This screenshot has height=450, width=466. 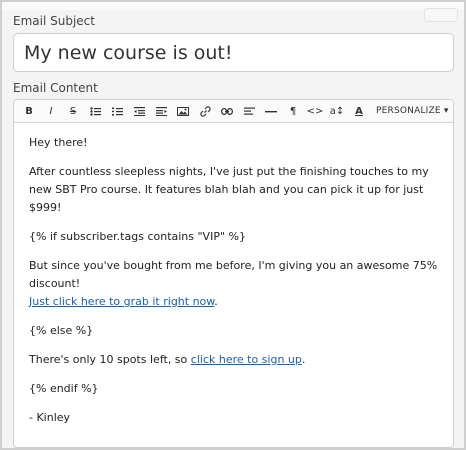 I want to click on editor-toolbar: B I S ¶ <> a↕ A PERSONALIZE ▾, so click(x=233, y=111).